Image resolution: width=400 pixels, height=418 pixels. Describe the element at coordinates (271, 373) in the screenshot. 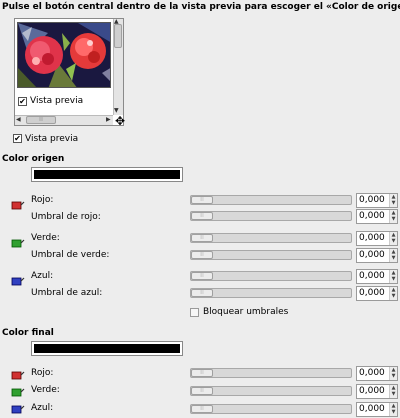

I see `final-red-slider` at that location.